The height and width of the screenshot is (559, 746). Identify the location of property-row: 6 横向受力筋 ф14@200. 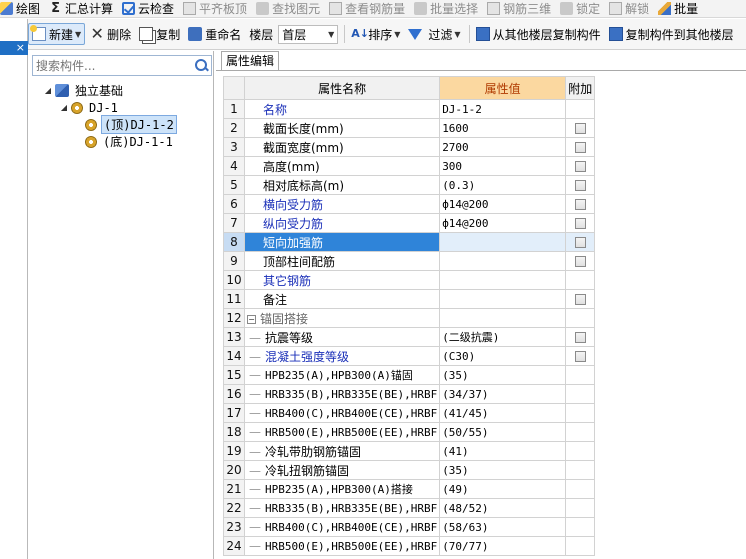
(409, 204).